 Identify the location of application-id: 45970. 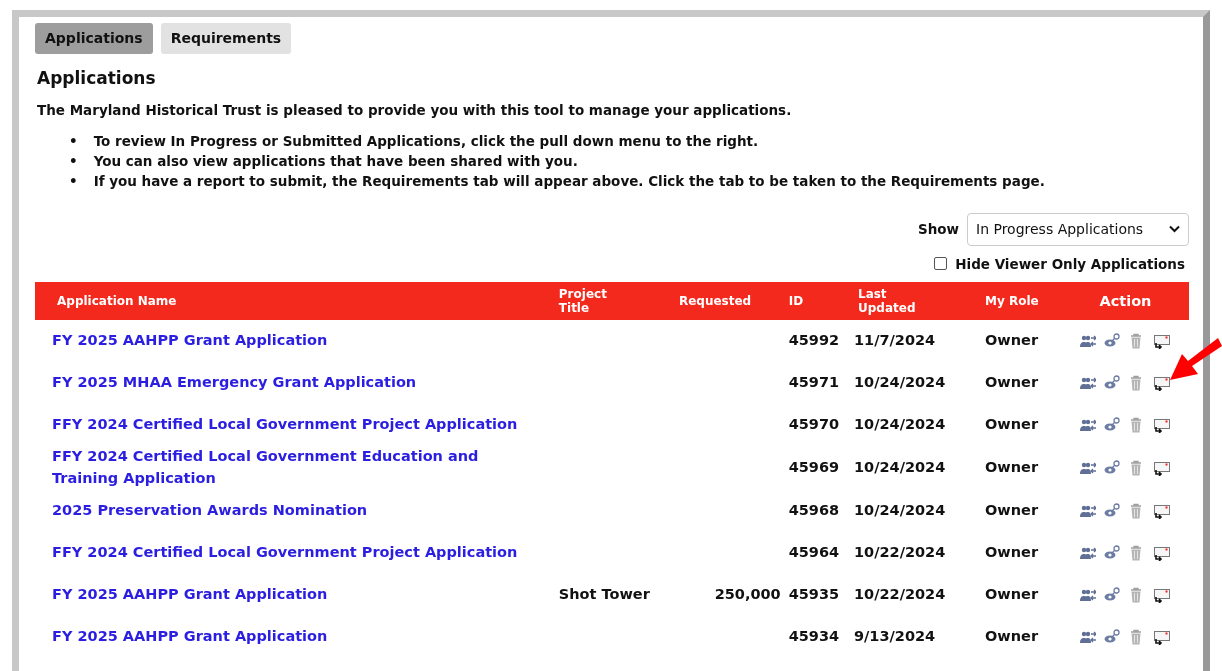
(814, 424).